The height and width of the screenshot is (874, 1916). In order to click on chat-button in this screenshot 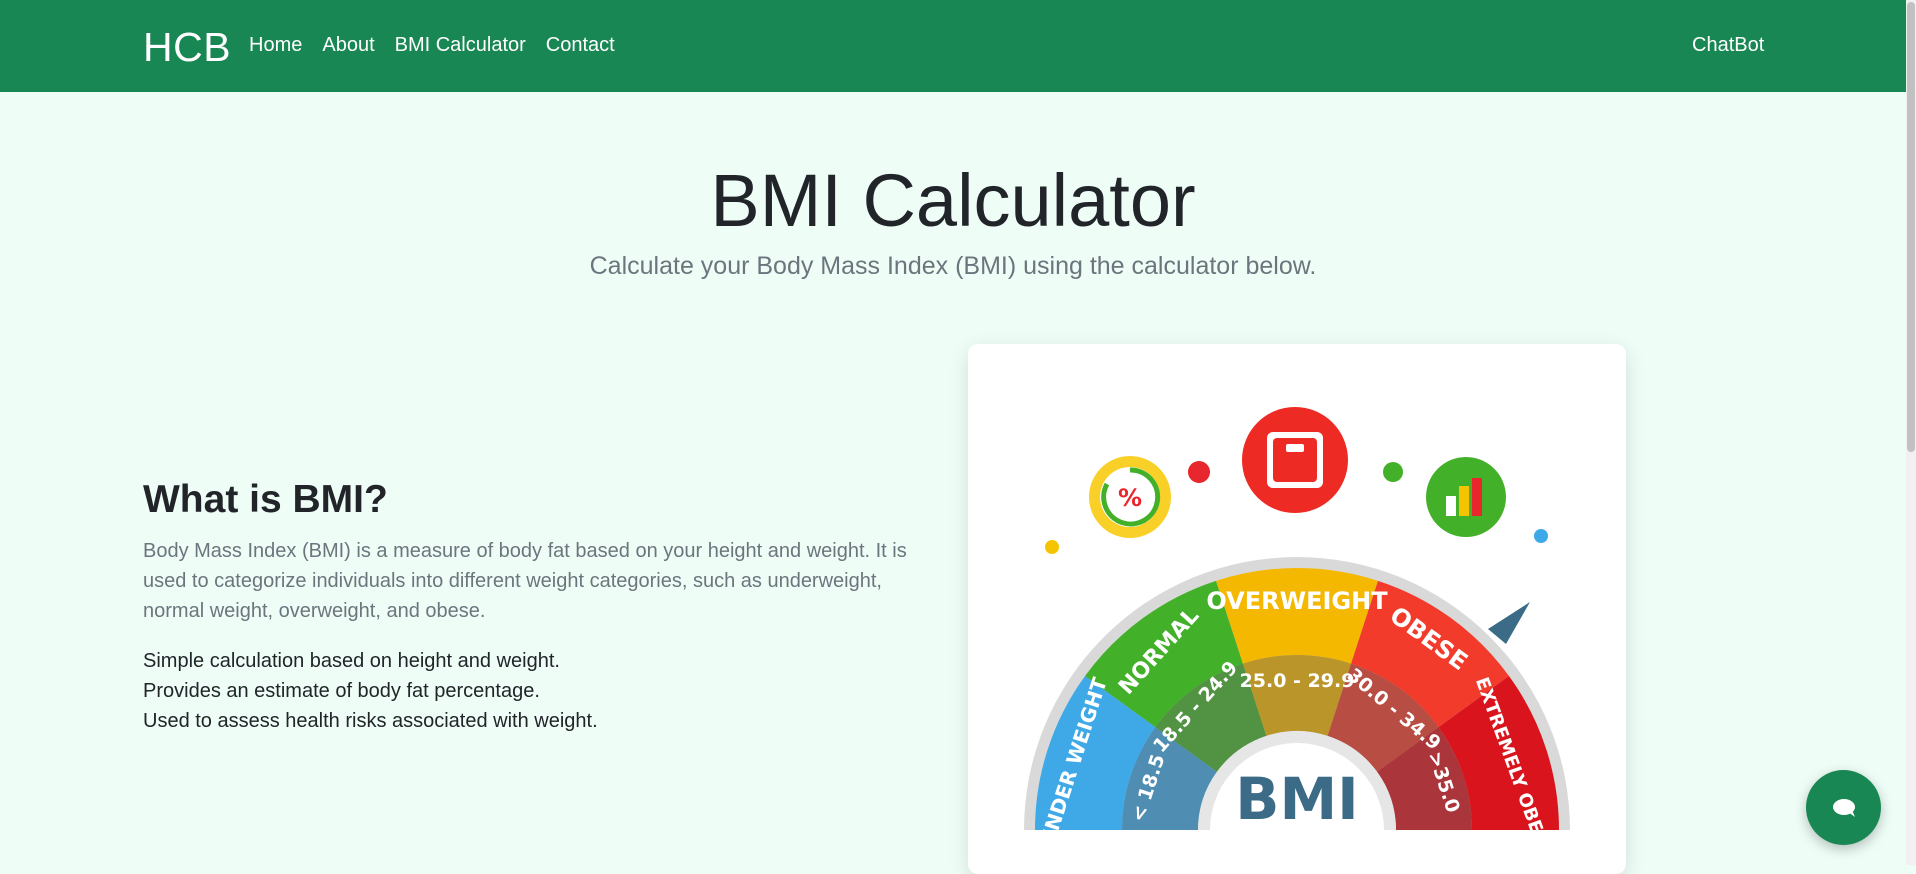, I will do `click(1843, 807)`.